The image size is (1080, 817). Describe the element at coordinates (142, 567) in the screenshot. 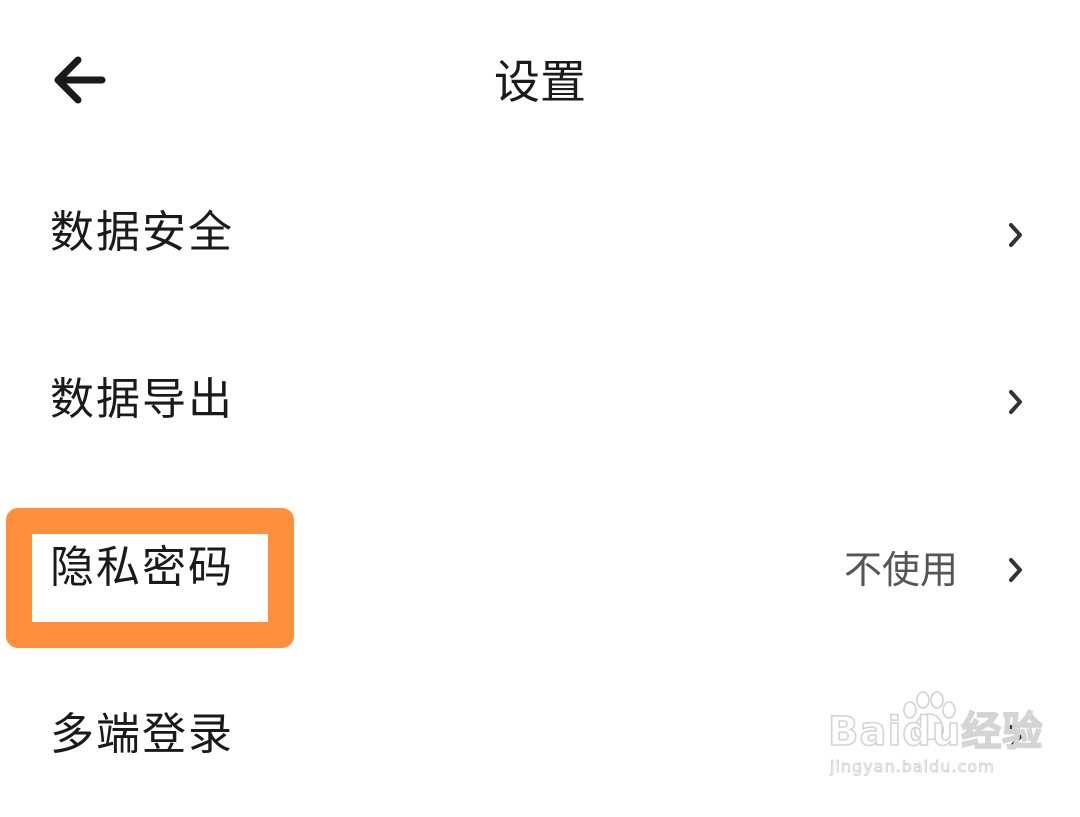

I see `settings-item-label: 隐私密码` at that location.